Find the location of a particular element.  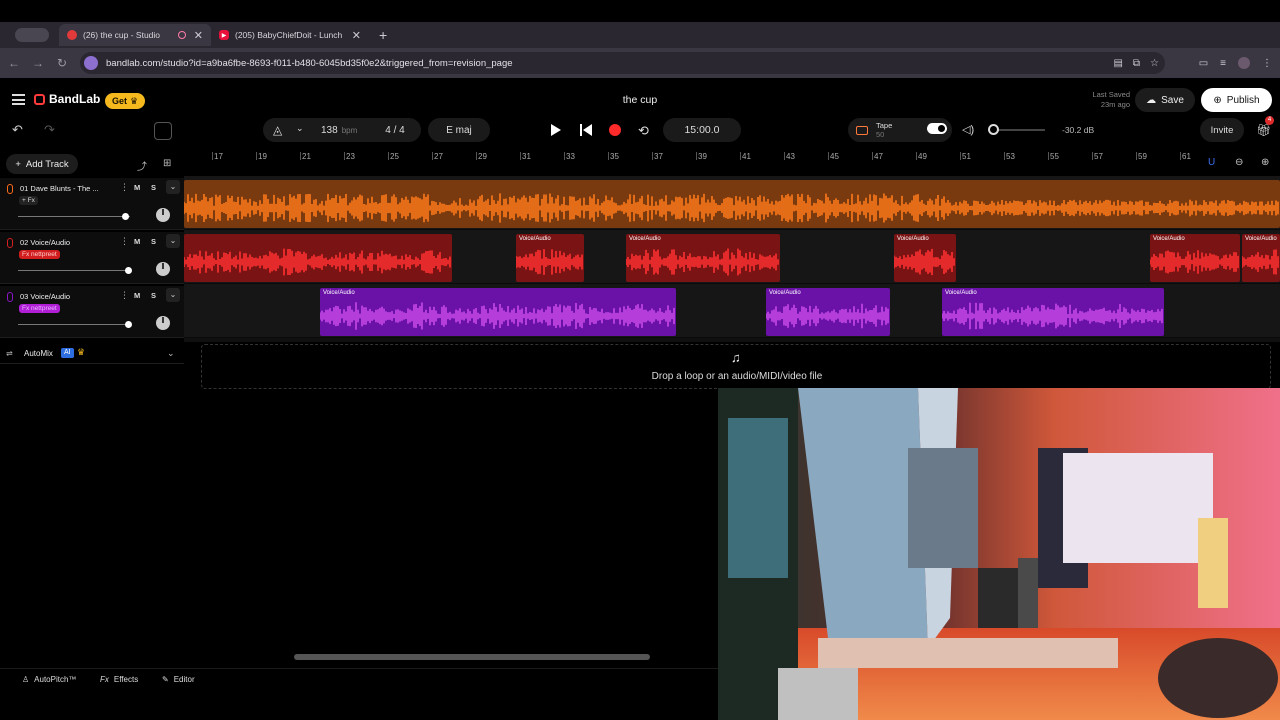

install-app-icon: ⧉ is located at coordinates (1136, 63).